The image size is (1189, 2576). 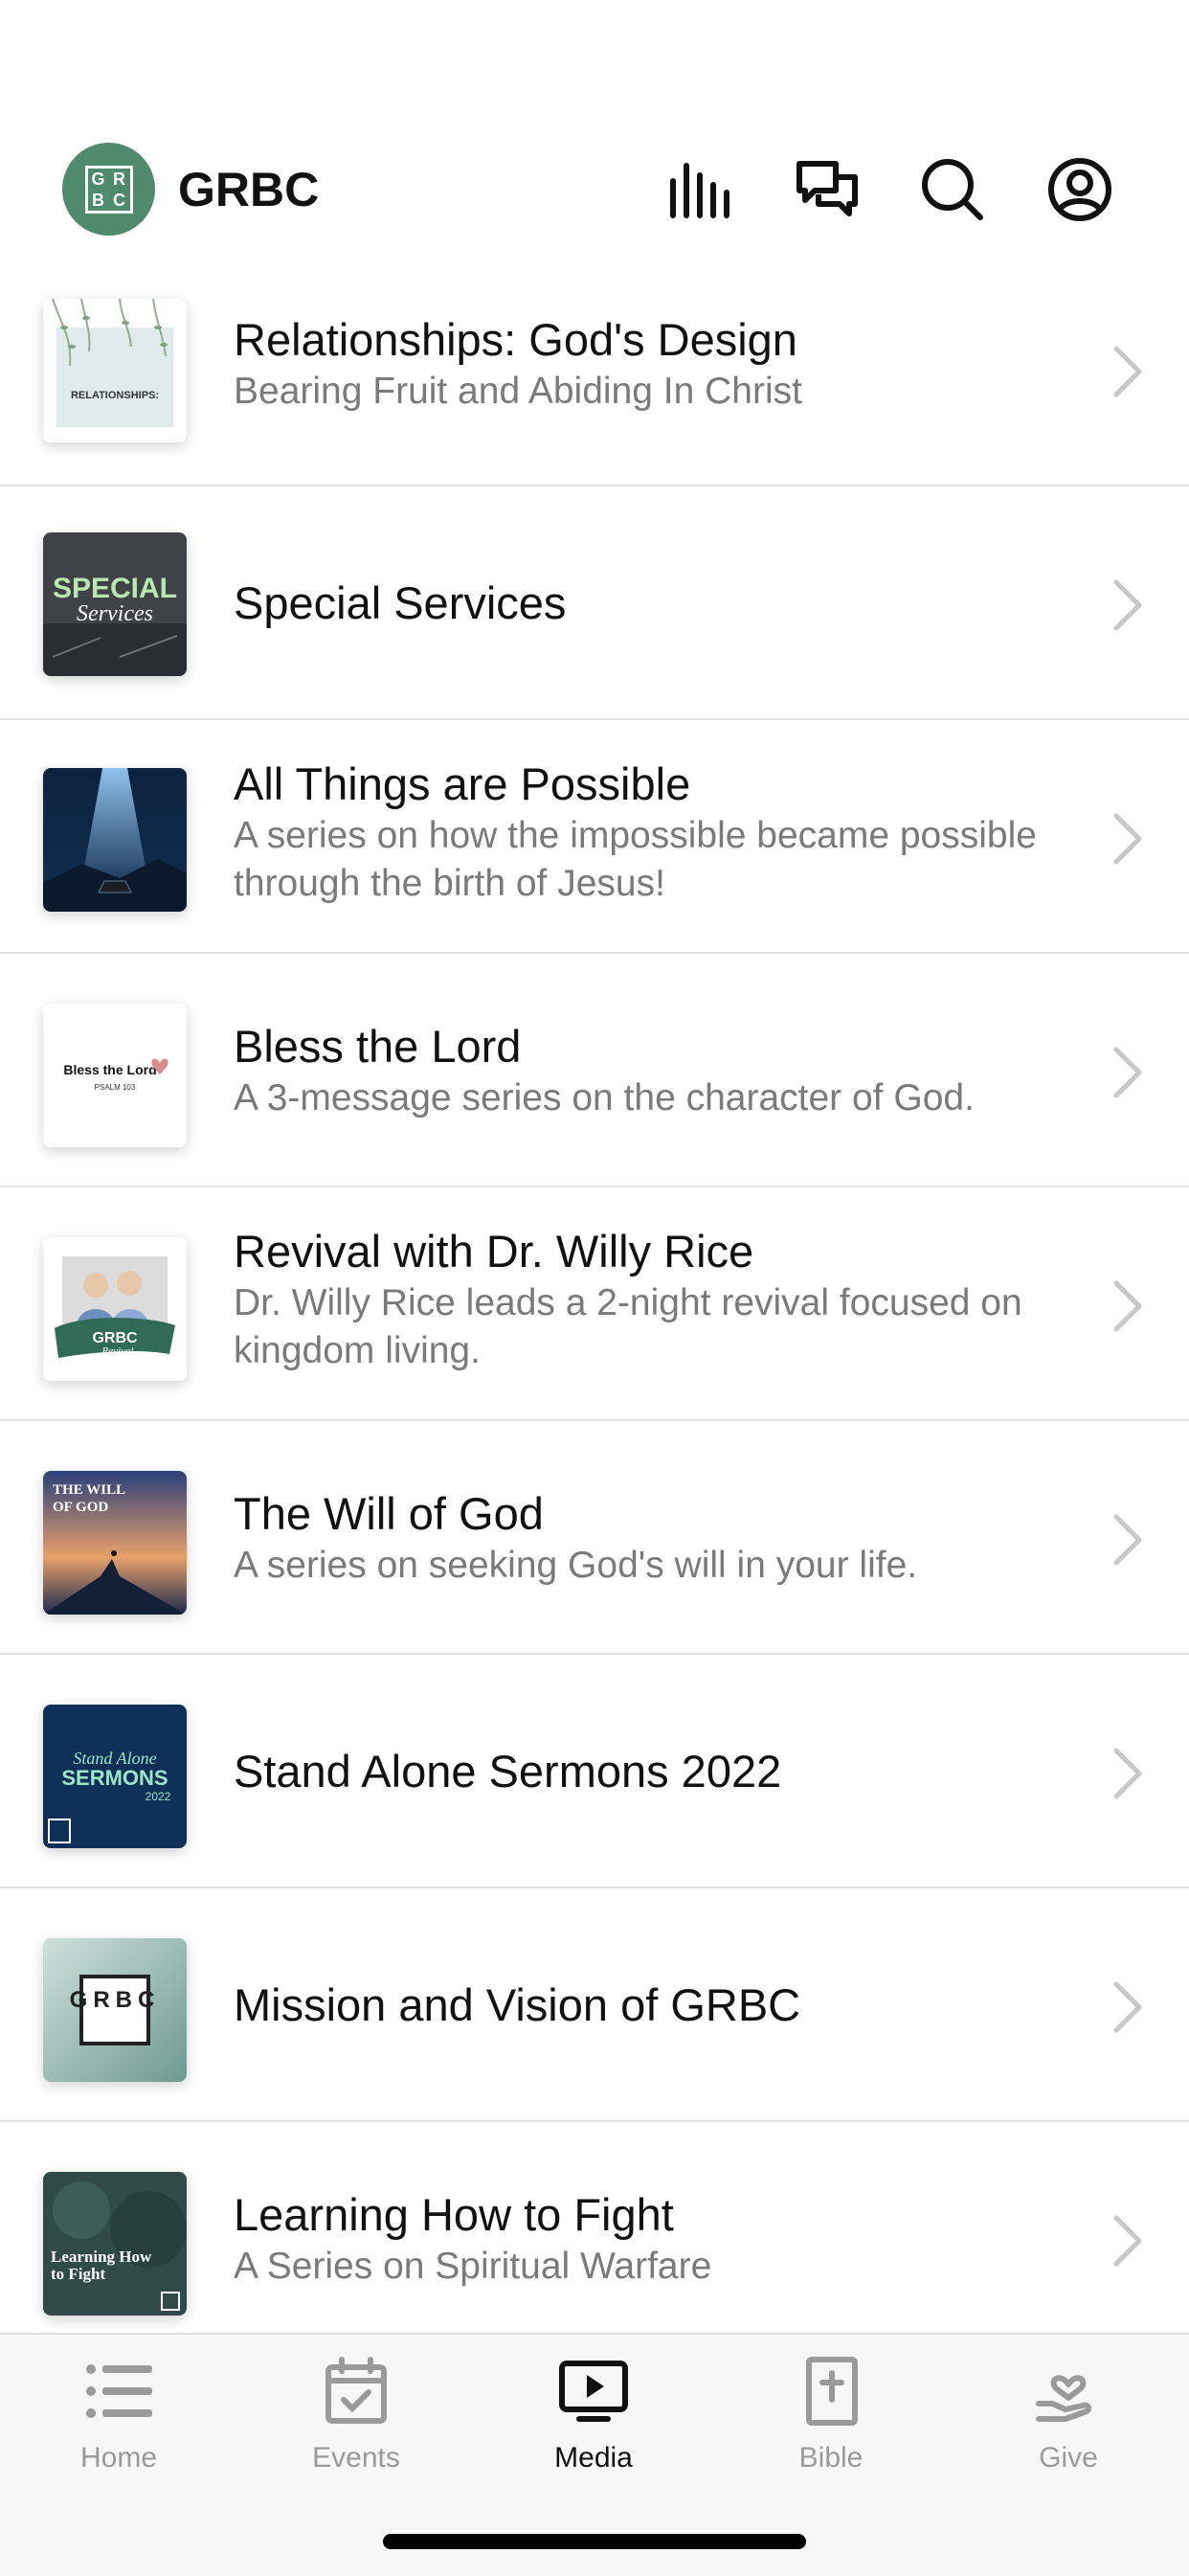 What do you see at coordinates (115, 395) in the screenshot?
I see `thumb-text: RELATIONSHIPS:` at bounding box center [115, 395].